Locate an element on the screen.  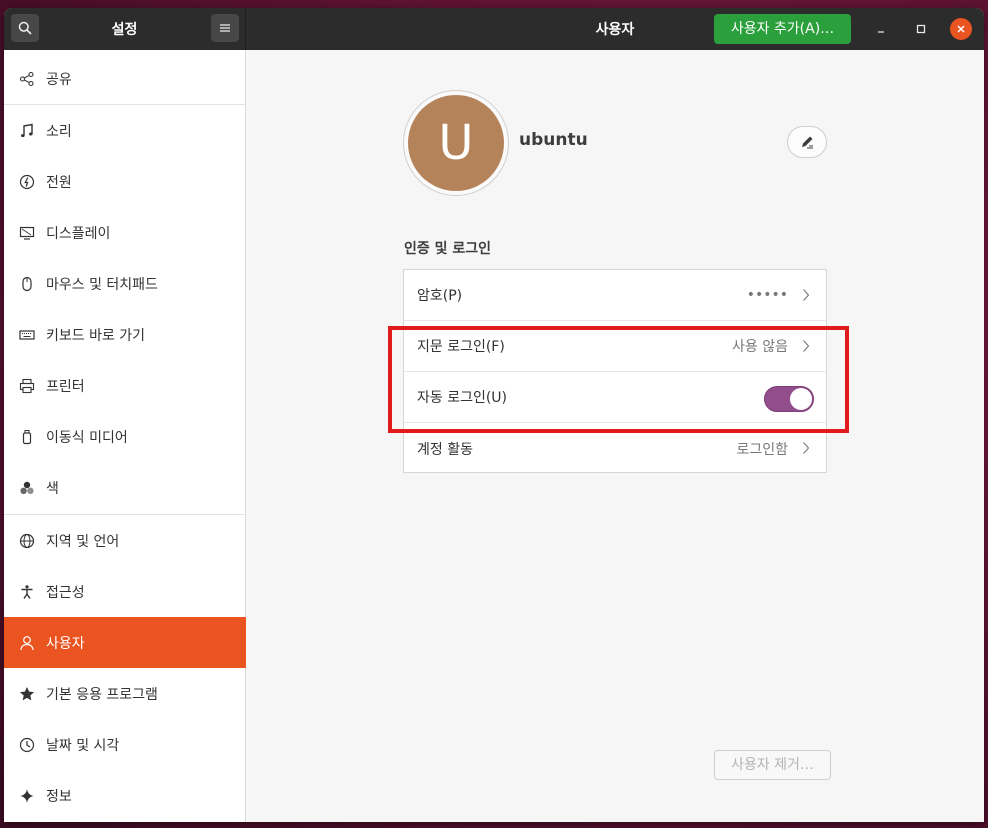
sidebar-item-label: 이동식 미디어 is located at coordinates (87, 437).